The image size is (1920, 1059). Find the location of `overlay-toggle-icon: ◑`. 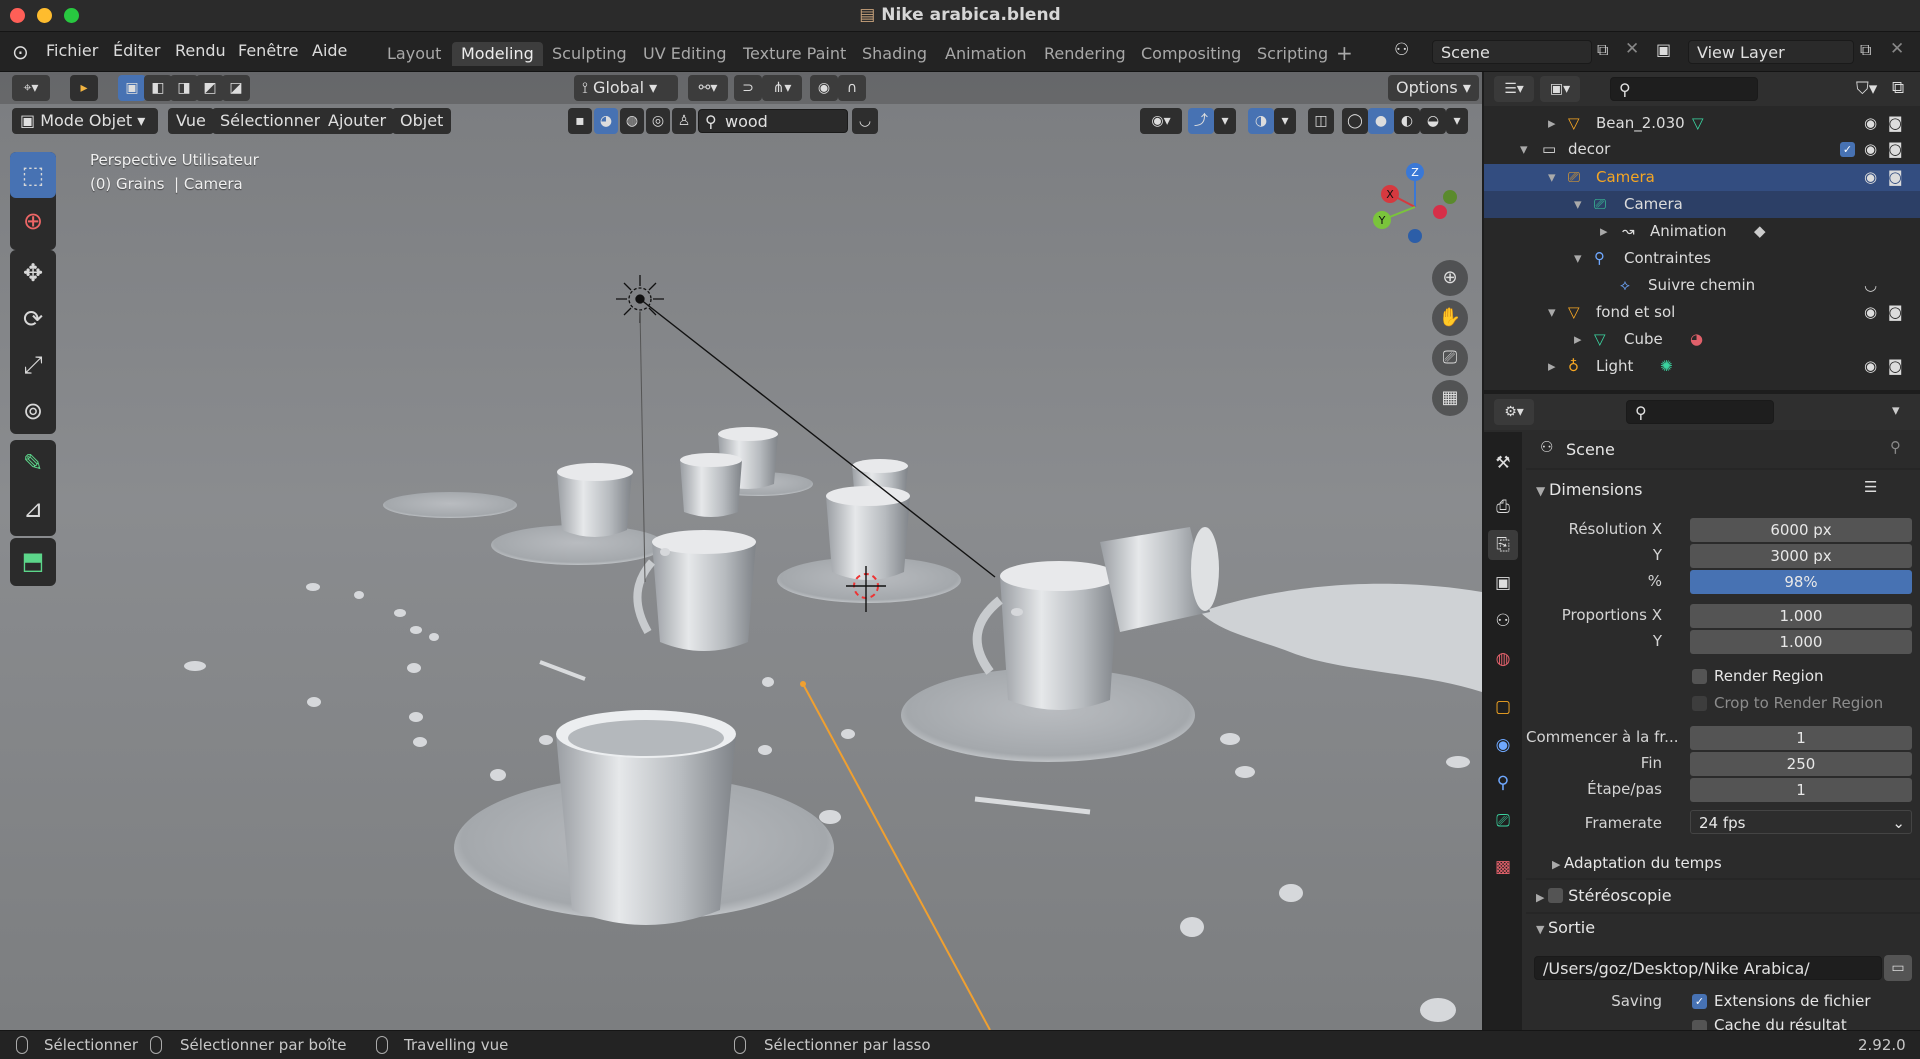

overlay-toggle-icon: ◑ is located at coordinates (1261, 121).